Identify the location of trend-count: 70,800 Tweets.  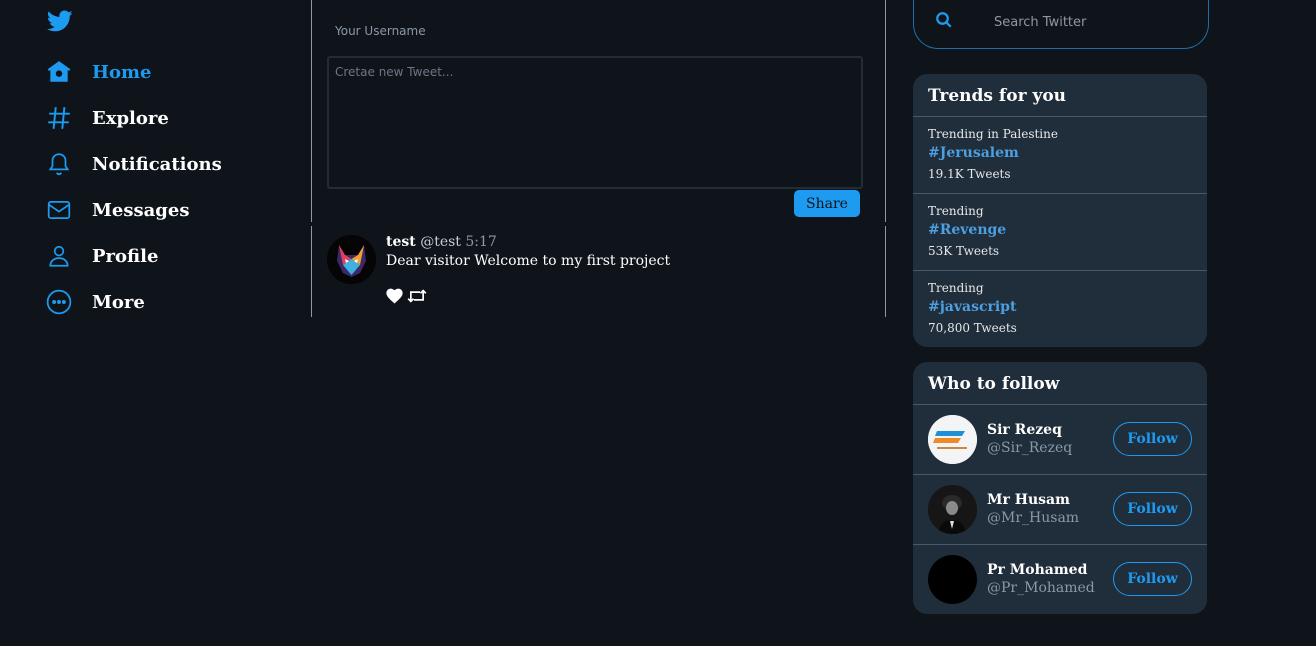
(972, 328).